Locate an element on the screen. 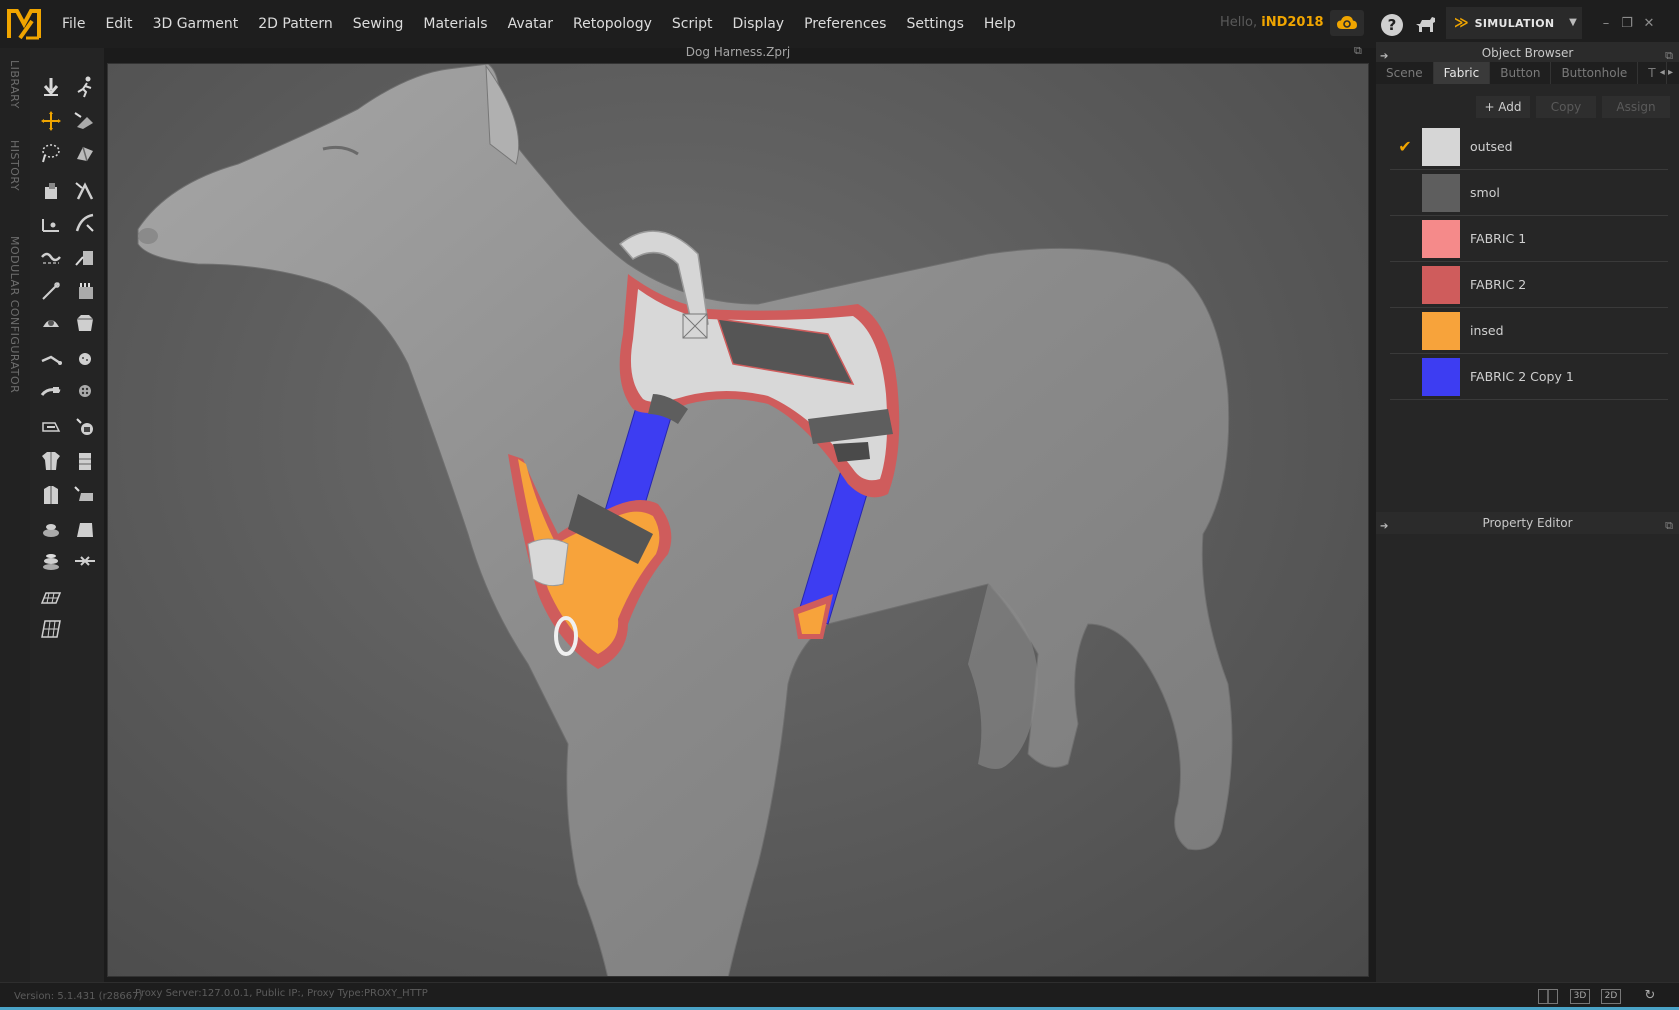  object-browser-title: Object Browser is located at coordinates (1527, 53).